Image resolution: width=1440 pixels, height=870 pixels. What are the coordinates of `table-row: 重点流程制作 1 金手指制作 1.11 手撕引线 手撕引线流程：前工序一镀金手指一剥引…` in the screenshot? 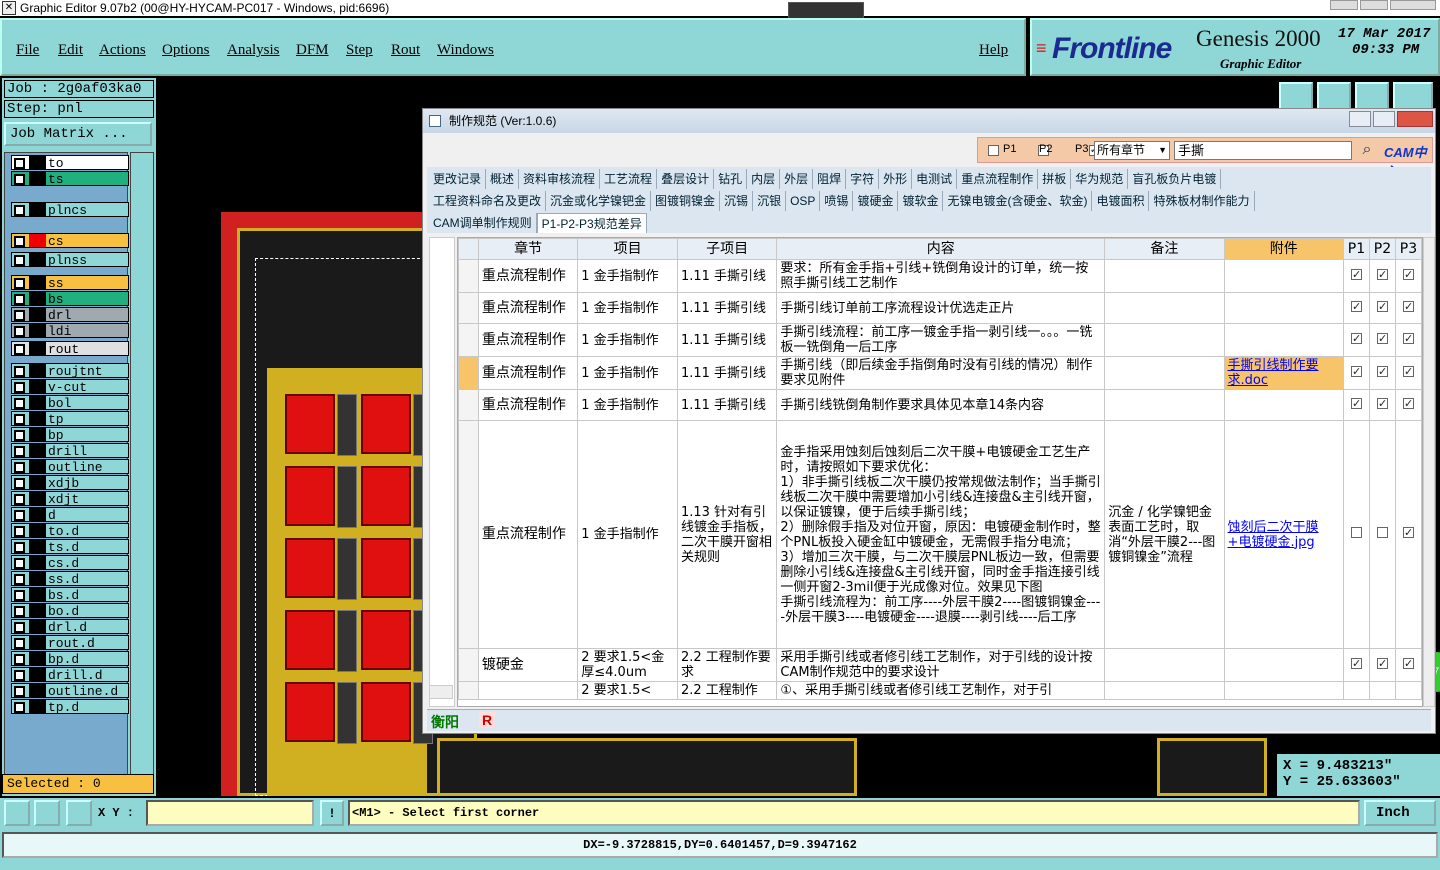 It's located at (940, 340).